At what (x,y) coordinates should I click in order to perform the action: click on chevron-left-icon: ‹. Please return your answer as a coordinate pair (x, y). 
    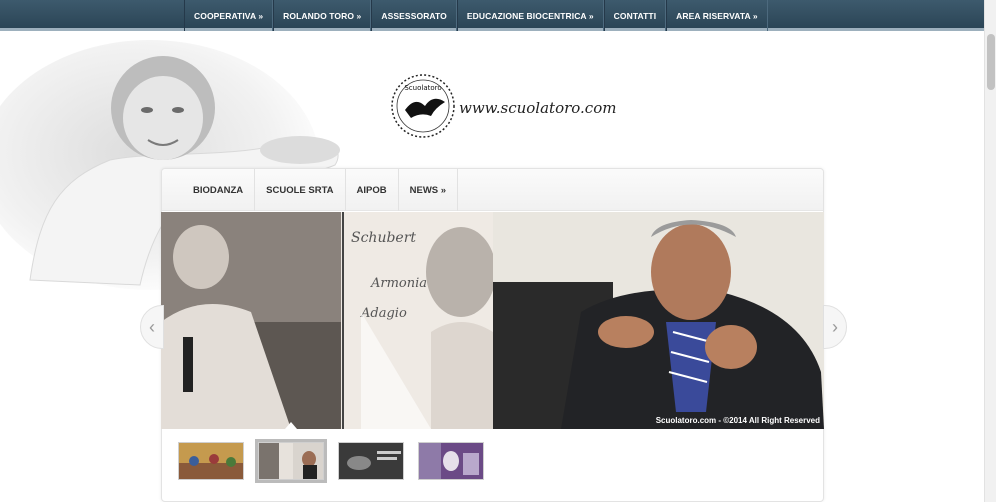
    Looking at the image, I should click on (152, 326).